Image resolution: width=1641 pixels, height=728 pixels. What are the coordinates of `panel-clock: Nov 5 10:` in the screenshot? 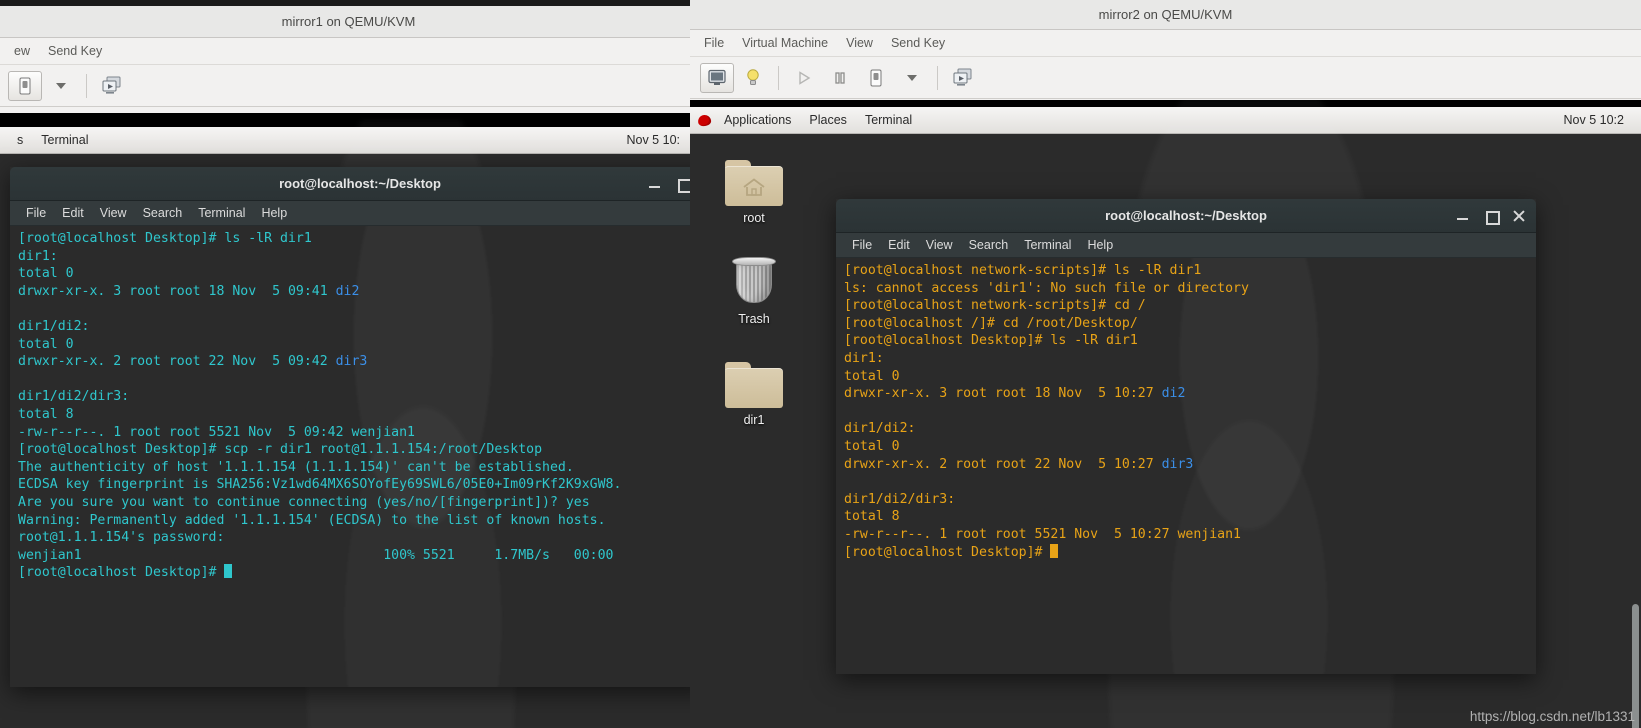 It's located at (653, 140).